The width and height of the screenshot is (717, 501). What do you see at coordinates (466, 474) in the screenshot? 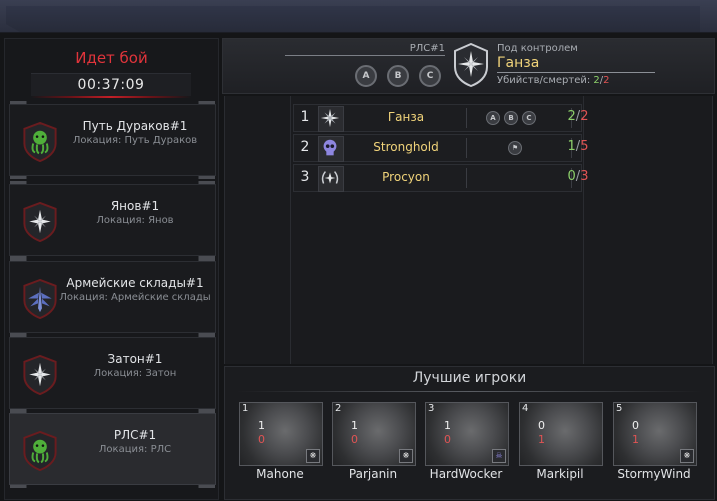
I see `player-name: HardWocker` at bounding box center [466, 474].